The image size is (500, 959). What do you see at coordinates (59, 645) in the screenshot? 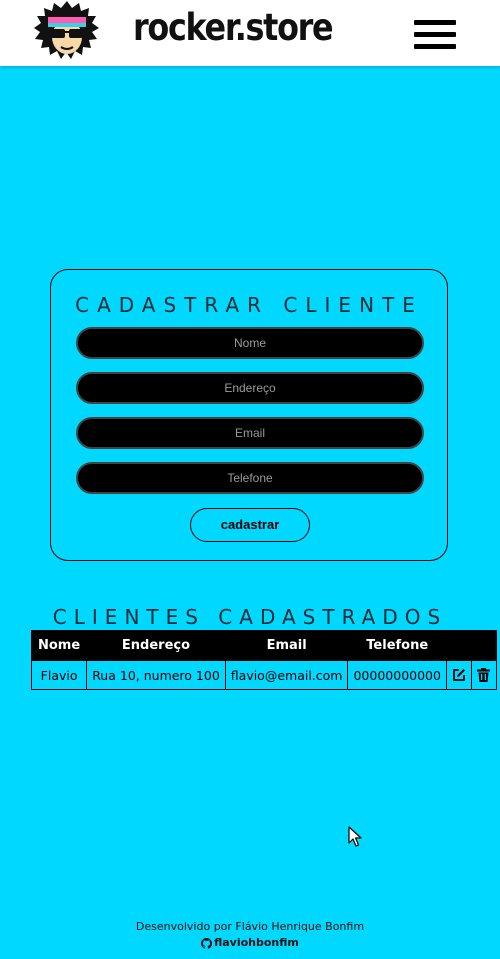
I see `column-header-name: Nome` at bounding box center [59, 645].